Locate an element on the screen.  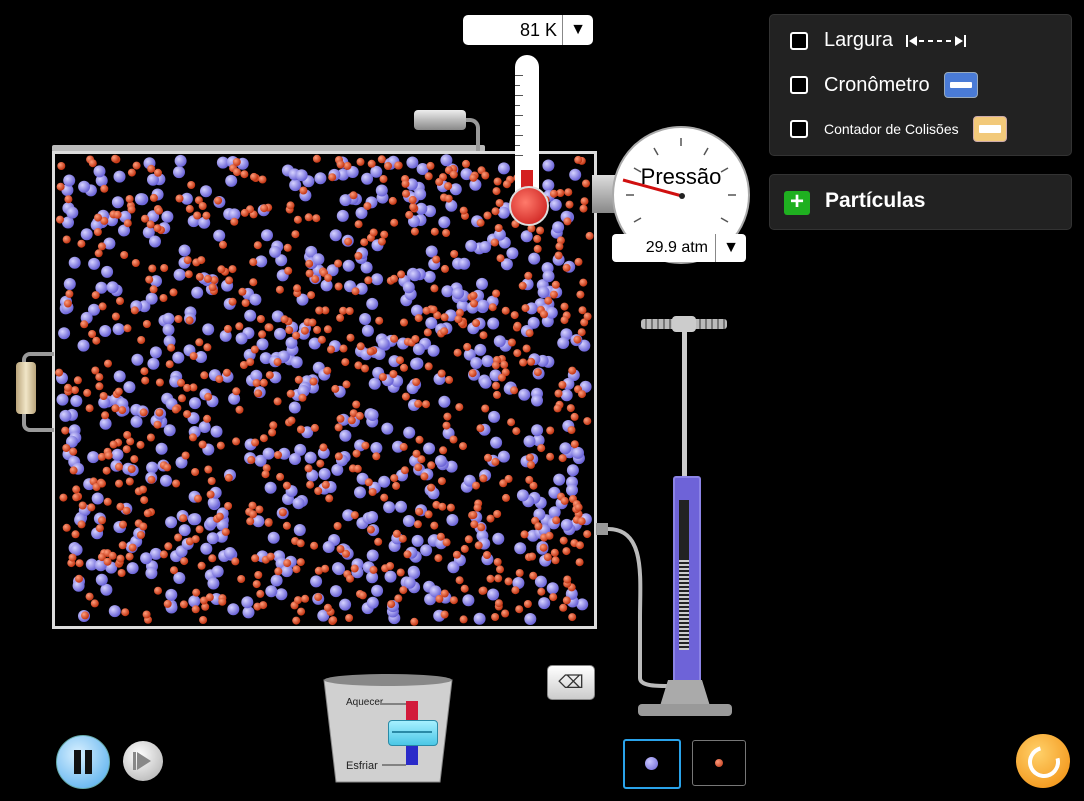
pause-button is located at coordinates (83, 762).